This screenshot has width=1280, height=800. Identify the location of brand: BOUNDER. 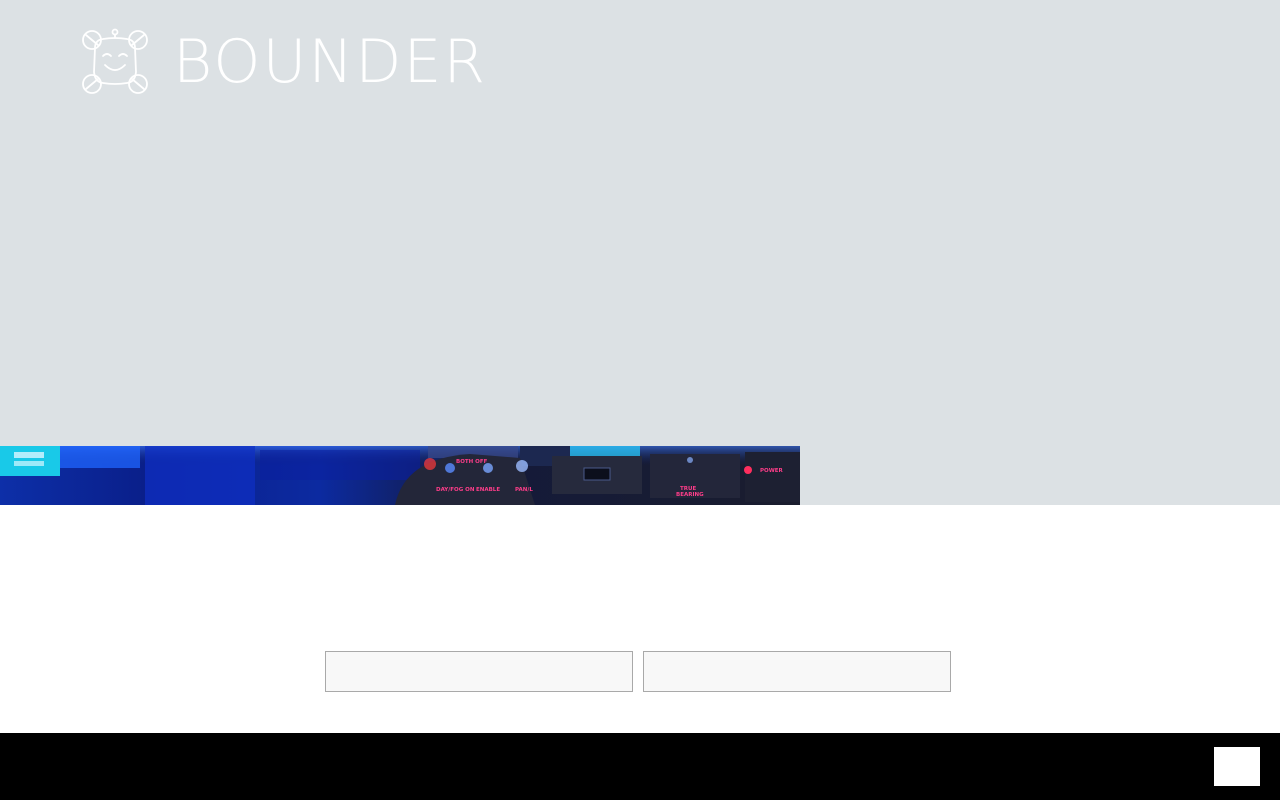
(284, 62).